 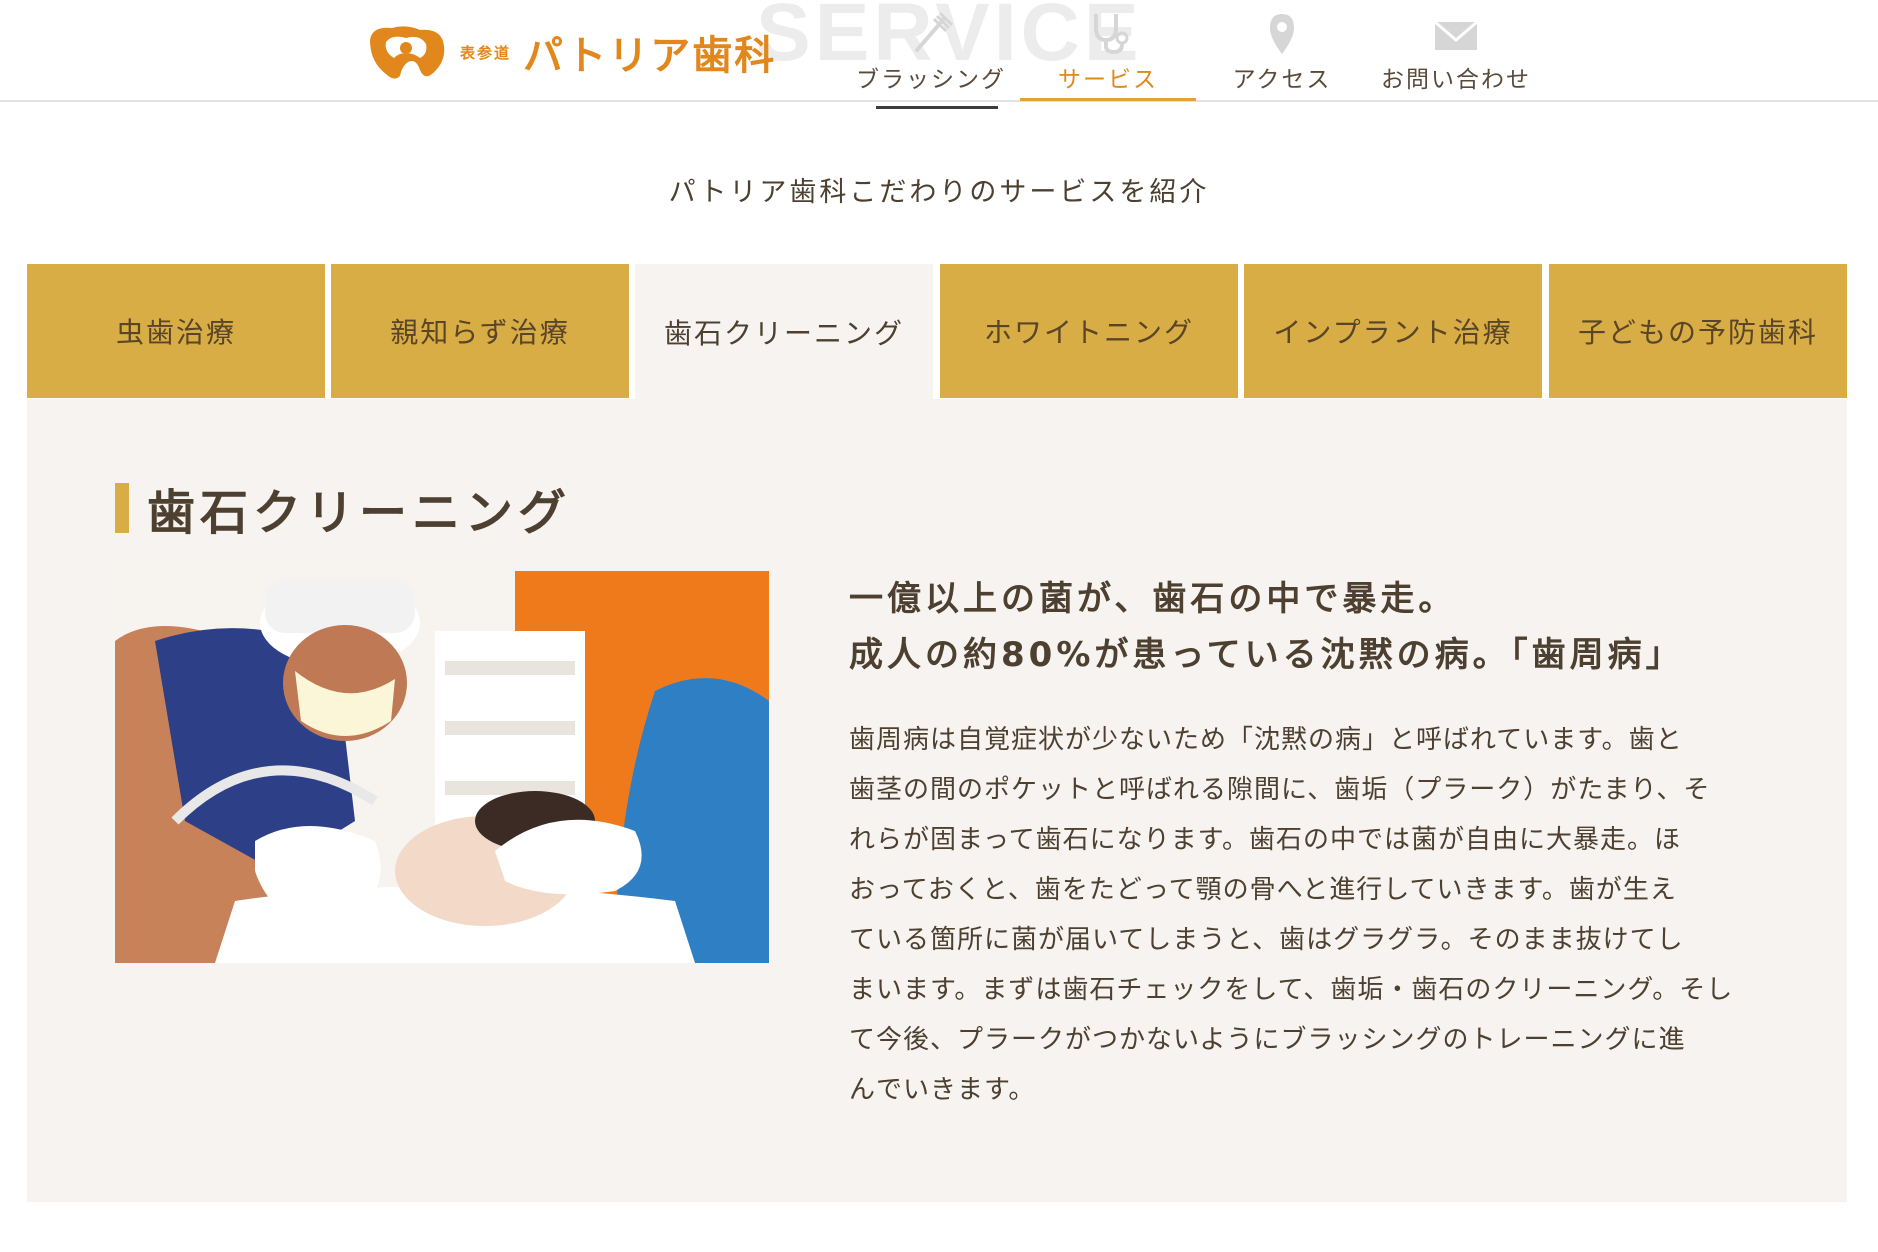 I want to click on page-subtitle: パトリア歯科こだわりのサービスを紹介, so click(x=939, y=192).